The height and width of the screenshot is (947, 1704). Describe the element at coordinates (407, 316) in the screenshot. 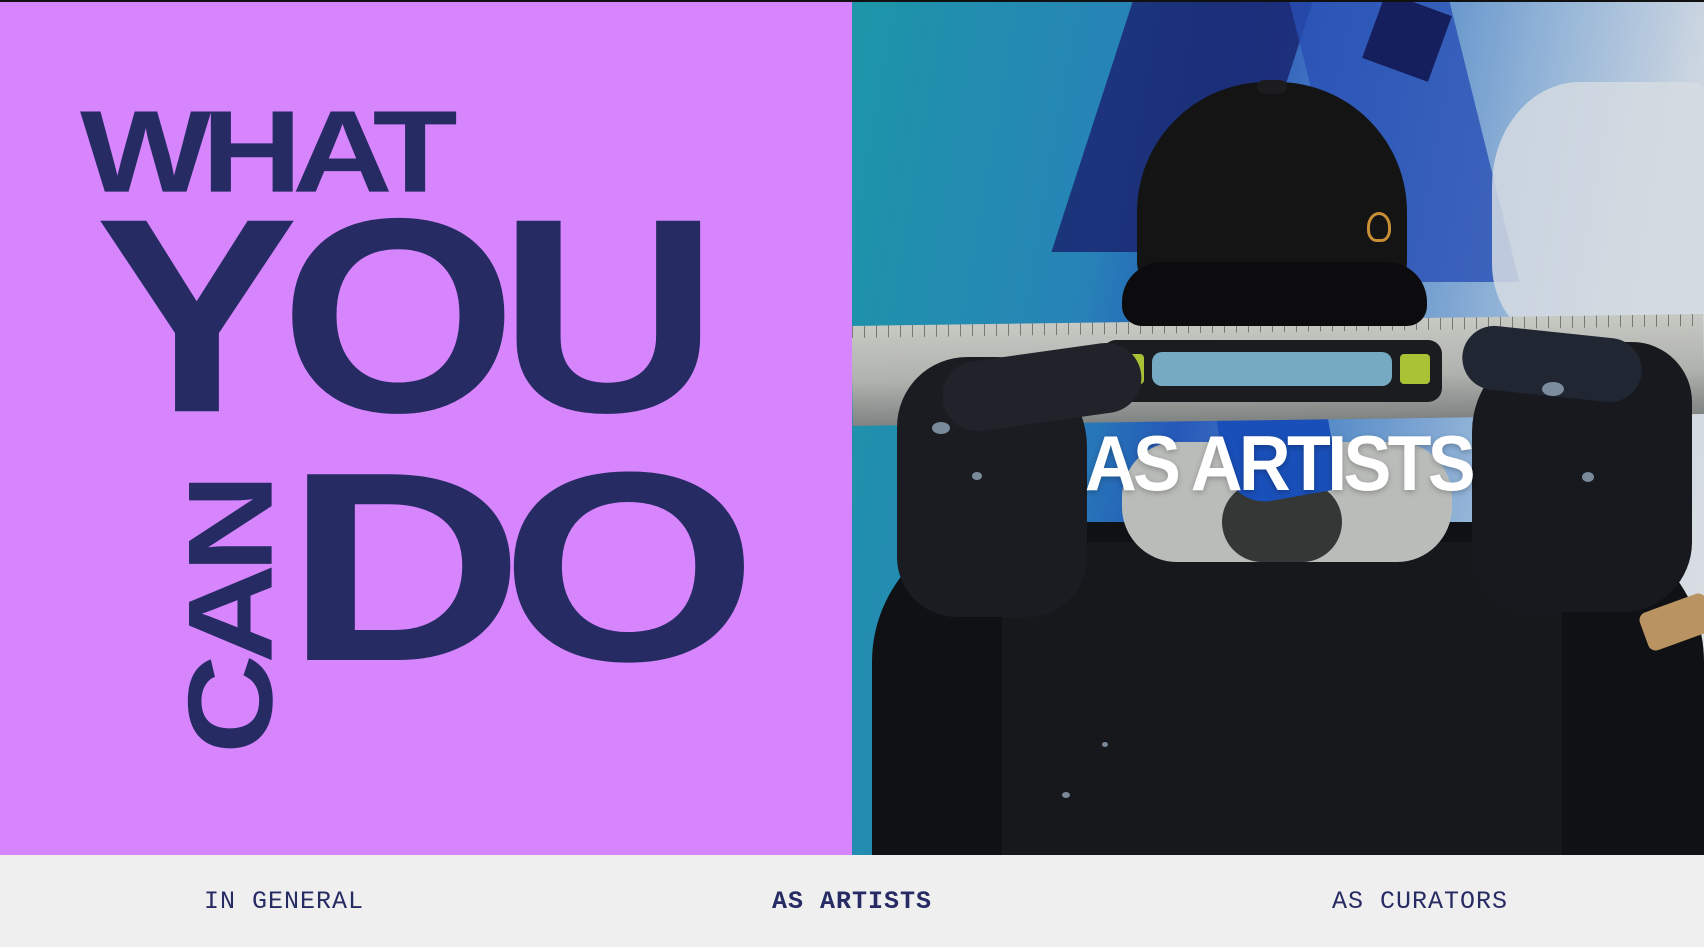

I see `headline-word-you: YOU` at that location.